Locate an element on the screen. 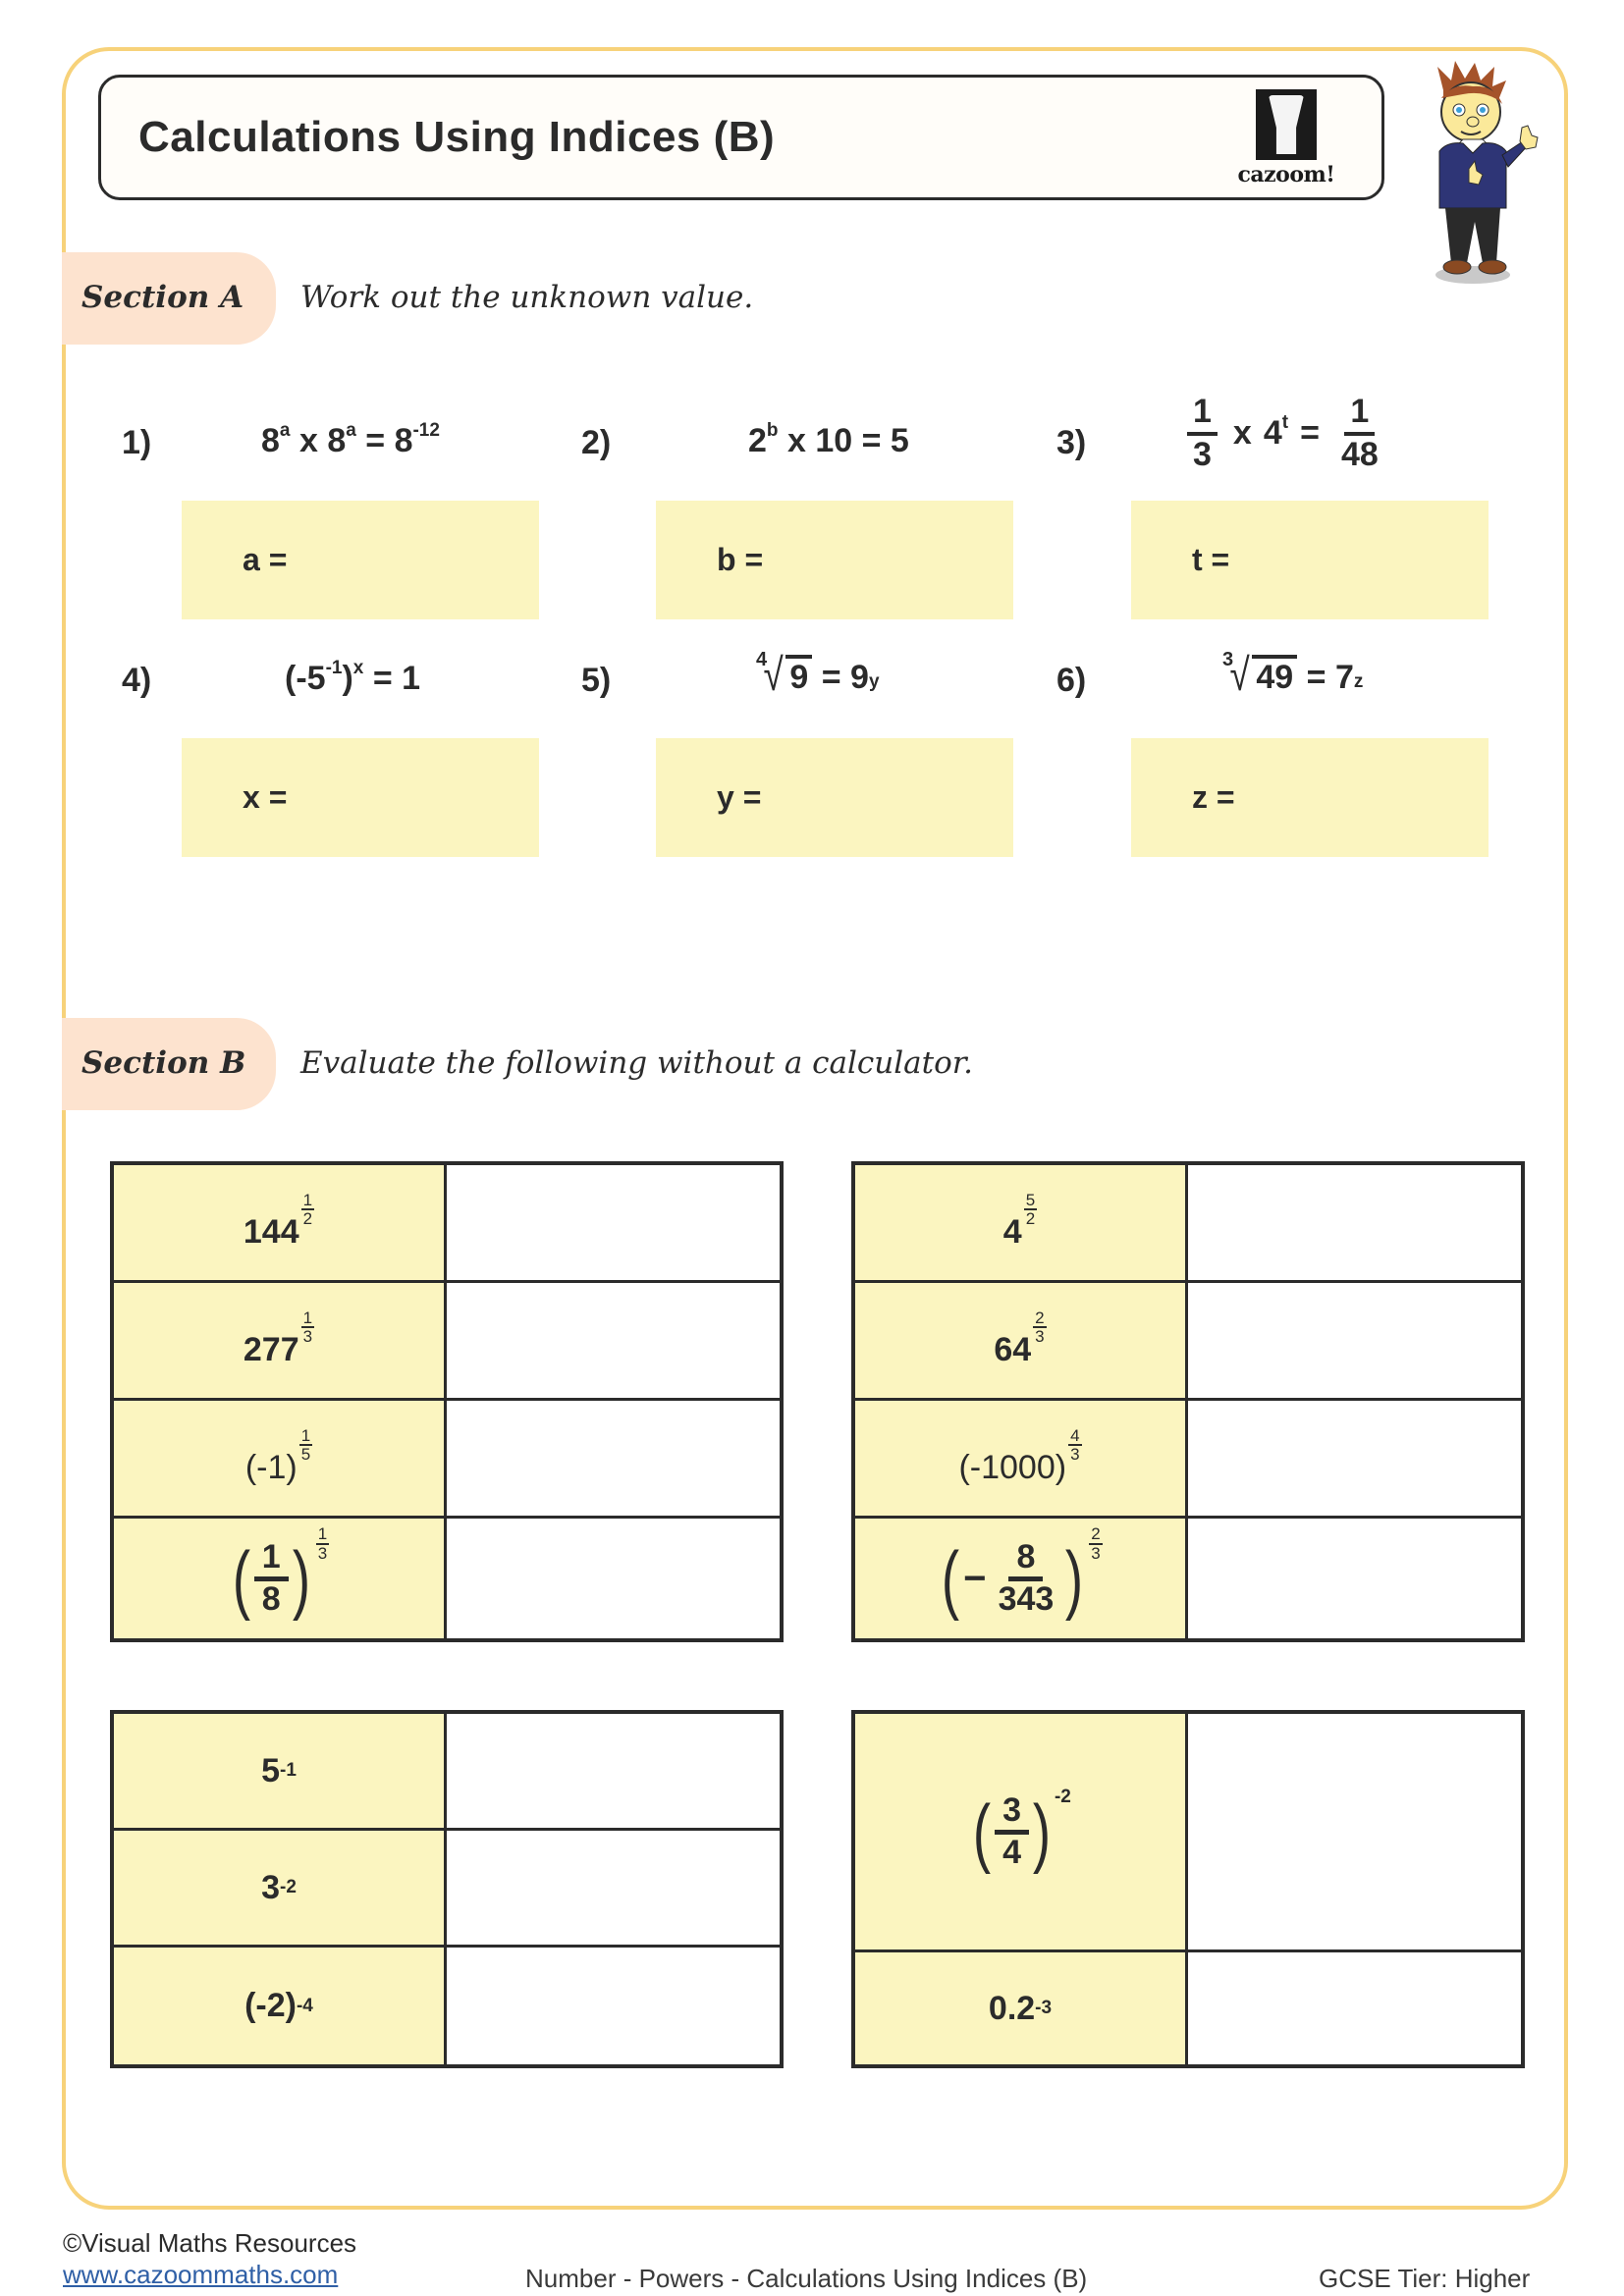  footer-copyright: ©Visual Maths Resources is located at coordinates (210, 2243).